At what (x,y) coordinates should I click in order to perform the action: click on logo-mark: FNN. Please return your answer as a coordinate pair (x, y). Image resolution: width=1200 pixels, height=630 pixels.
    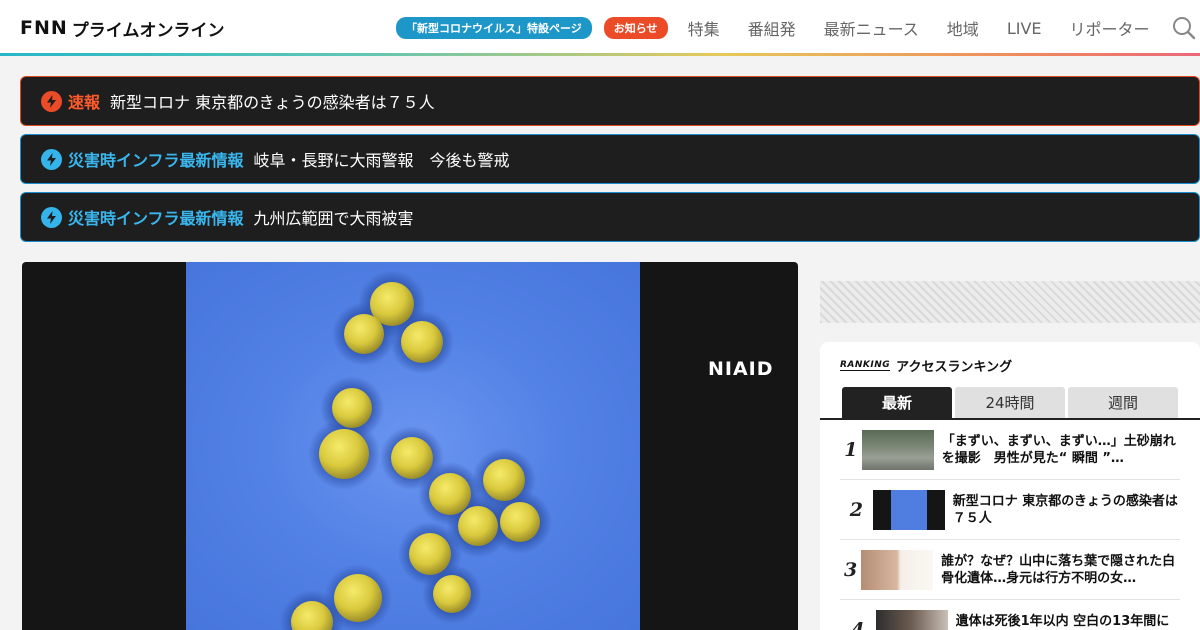
    Looking at the image, I should click on (44, 28).